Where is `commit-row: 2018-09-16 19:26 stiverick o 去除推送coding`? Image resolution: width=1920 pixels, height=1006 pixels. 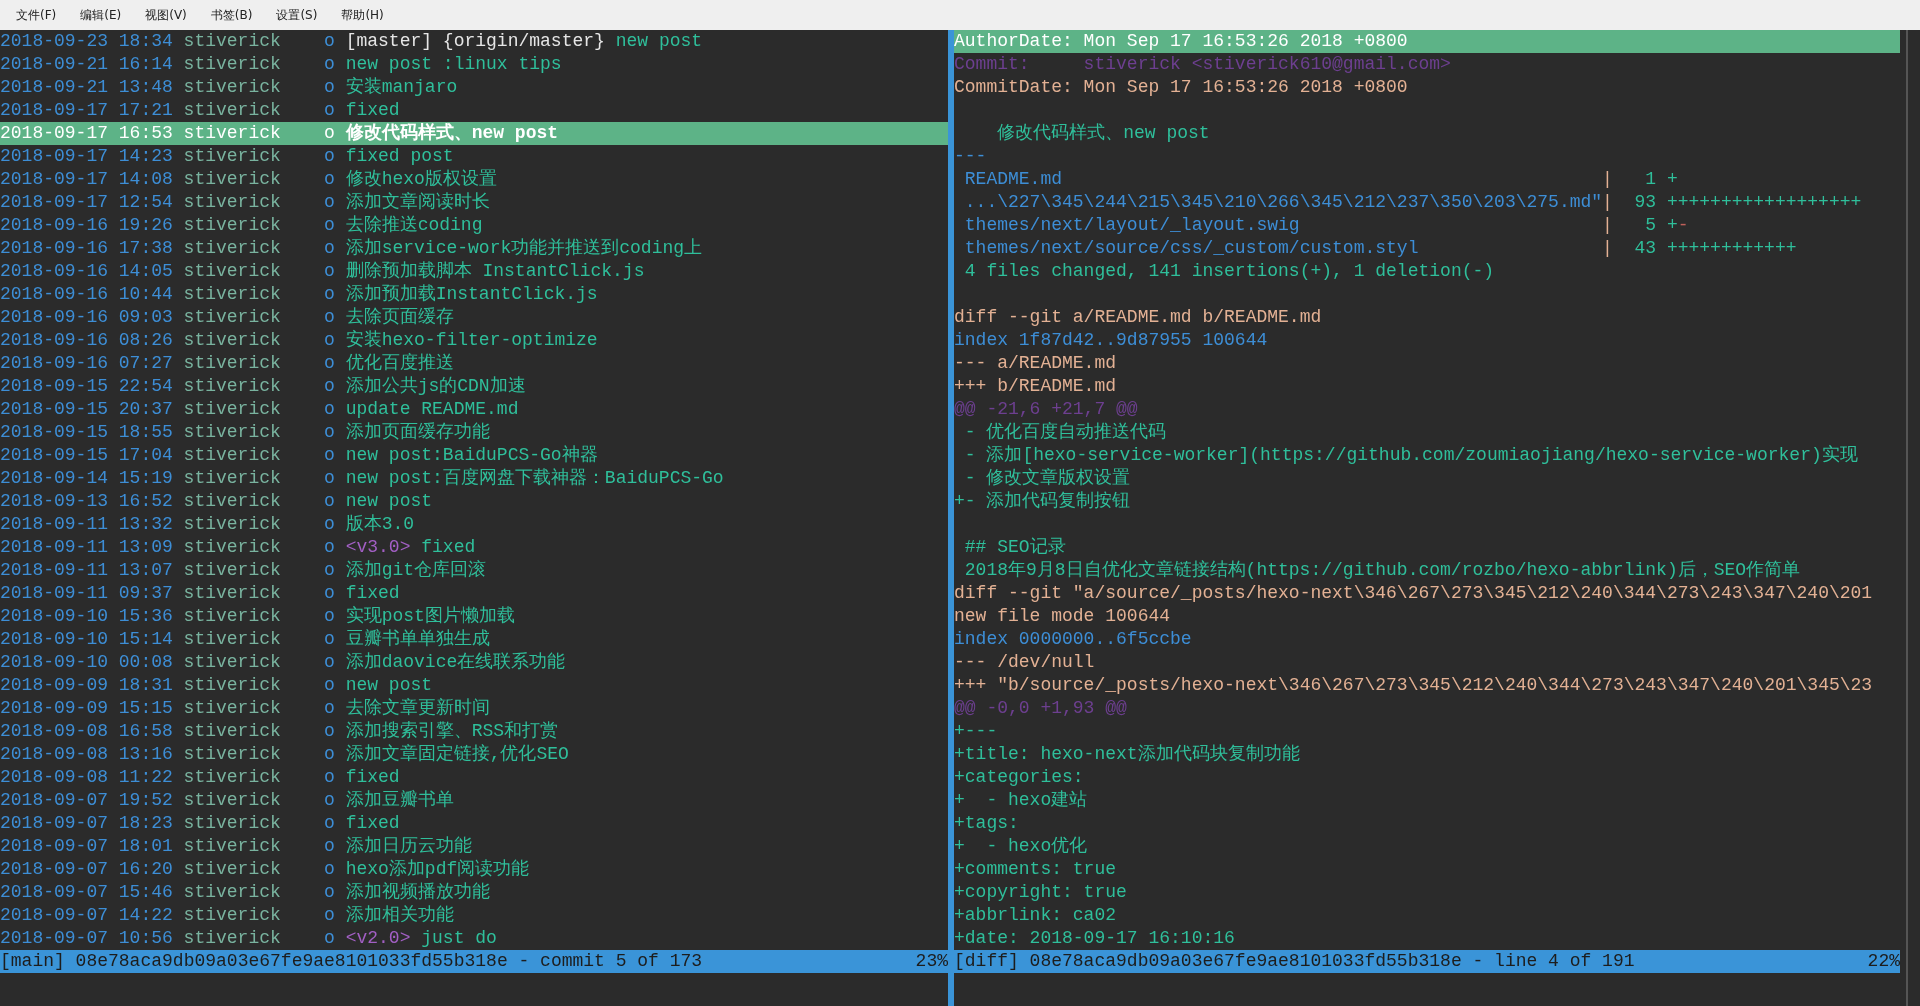 commit-row: 2018-09-16 19:26 stiverick o 去除推送coding is located at coordinates (474, 225).